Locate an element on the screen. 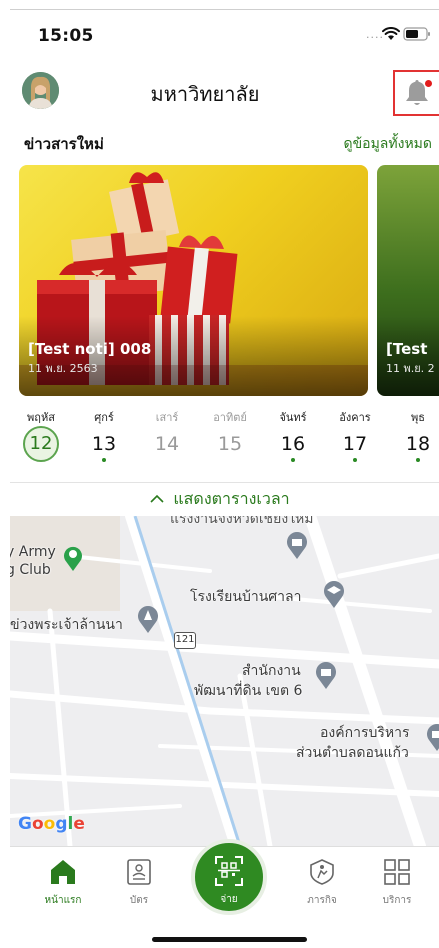  pay-button: จ่าย is located at coordinates (229, 877).